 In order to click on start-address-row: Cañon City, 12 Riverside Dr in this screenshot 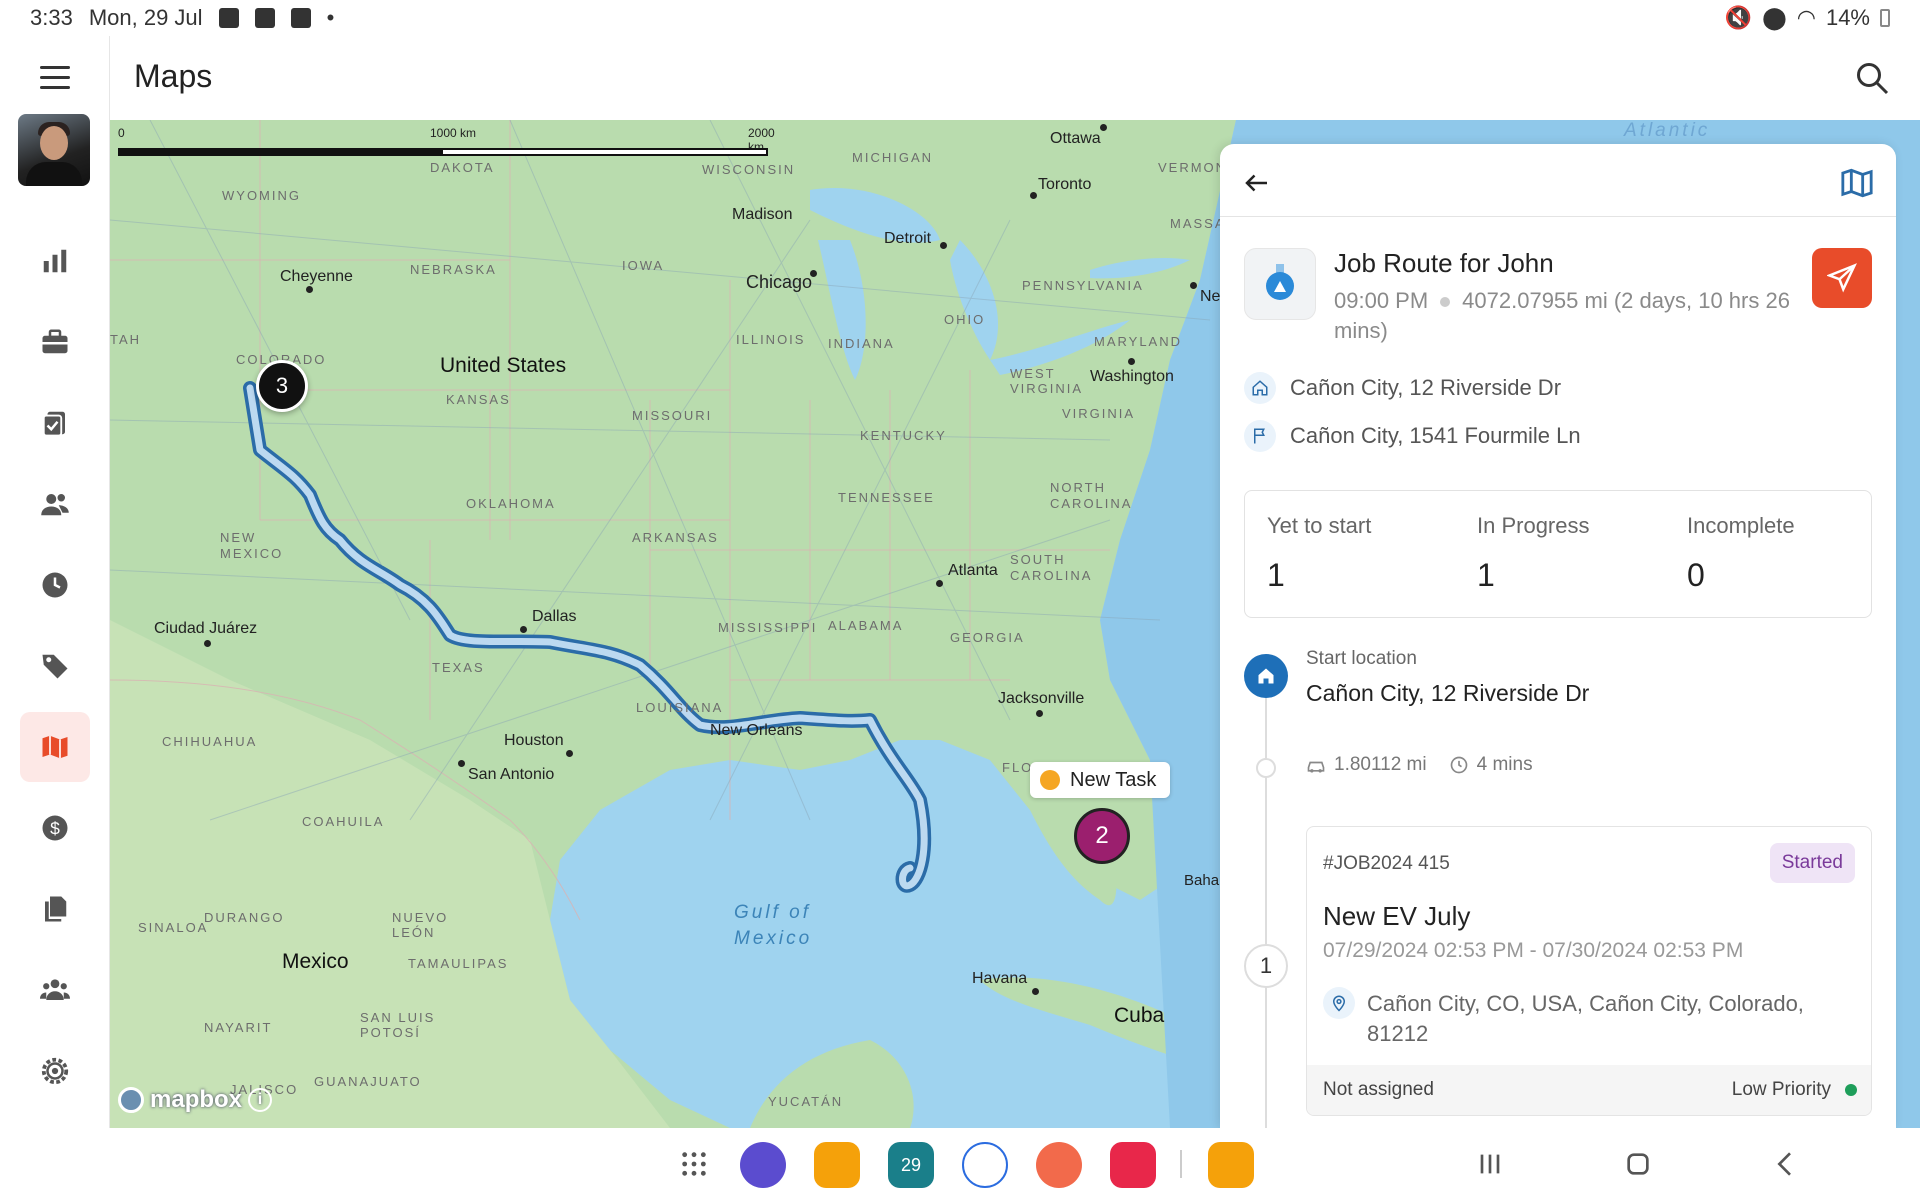, I will do `click(1402, 388)`.